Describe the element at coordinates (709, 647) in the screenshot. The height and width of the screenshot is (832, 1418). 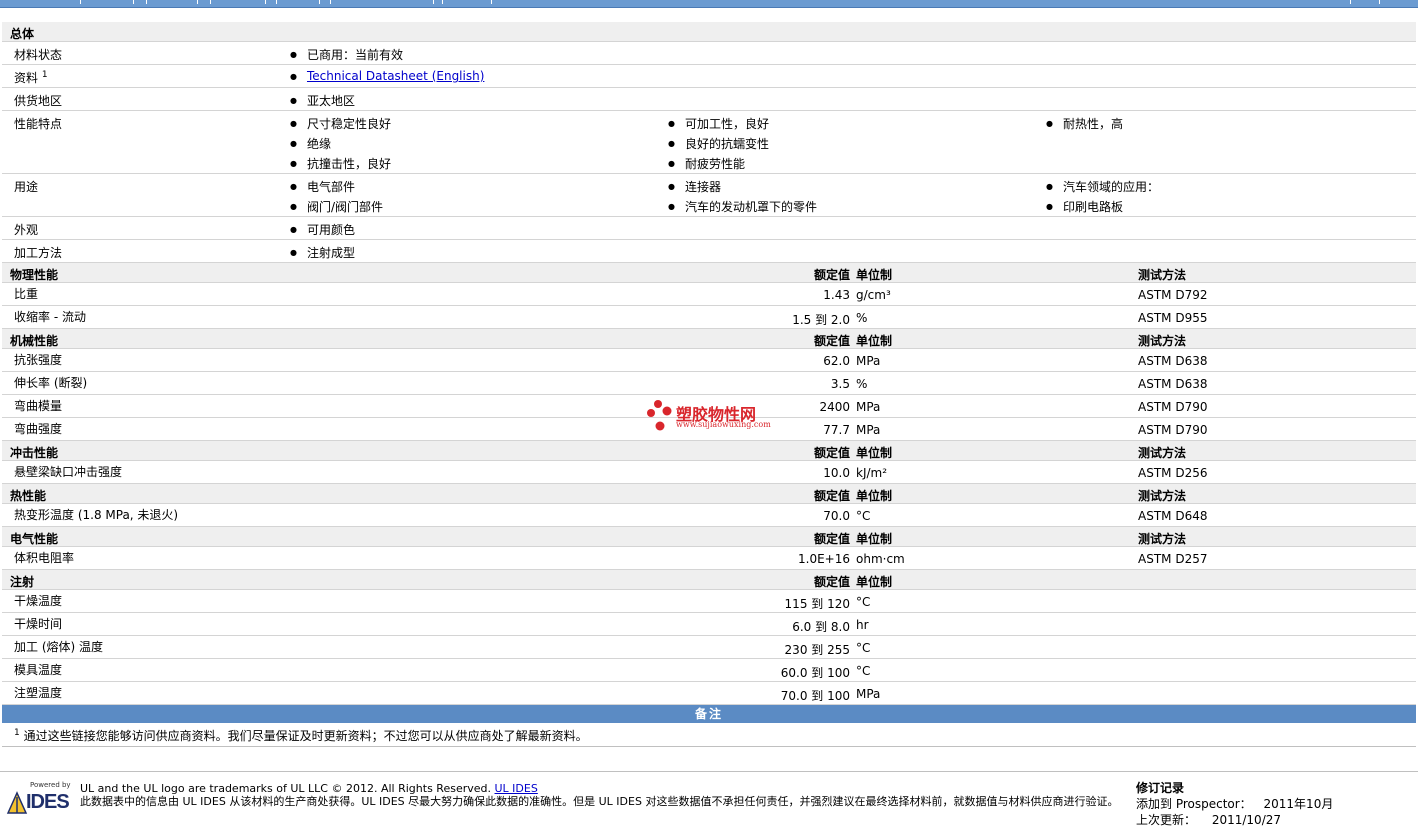
I see `property-row: 加工 (熔体) 温度 230 到 255 °C` at that location.